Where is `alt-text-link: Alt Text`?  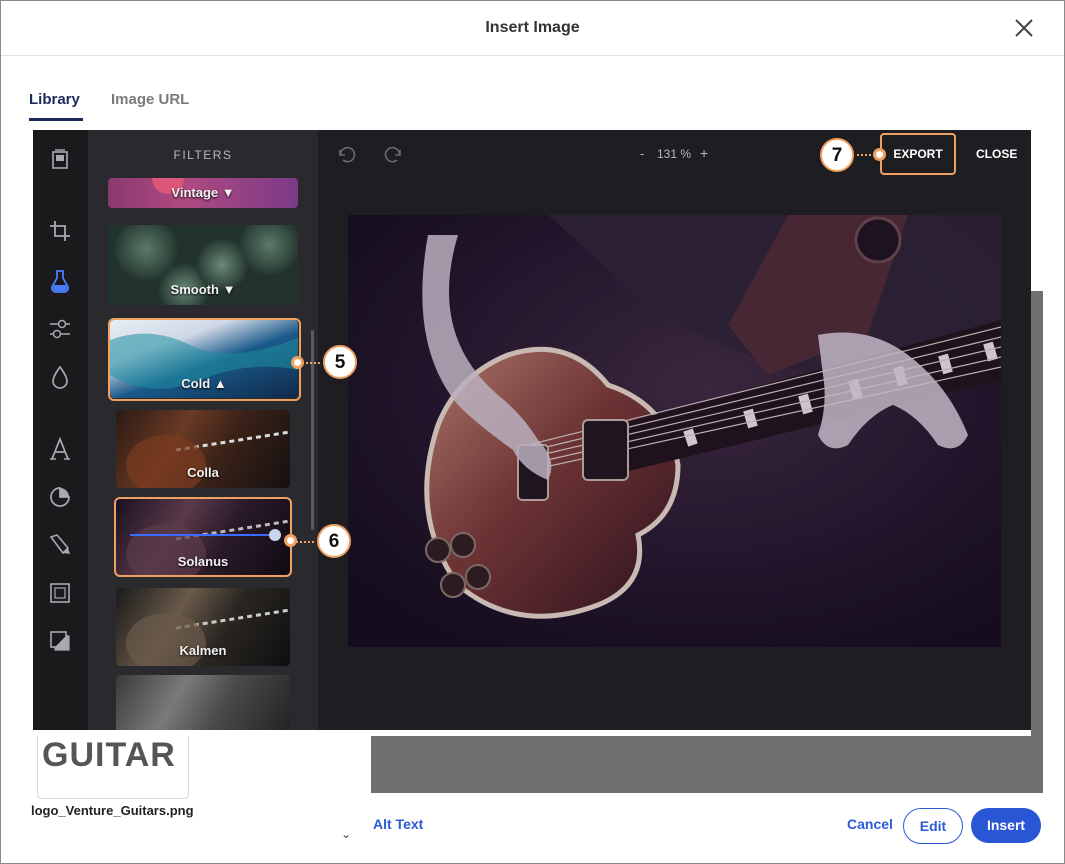 alt-text-link: Alt Text is located at coordinates (398, 824).